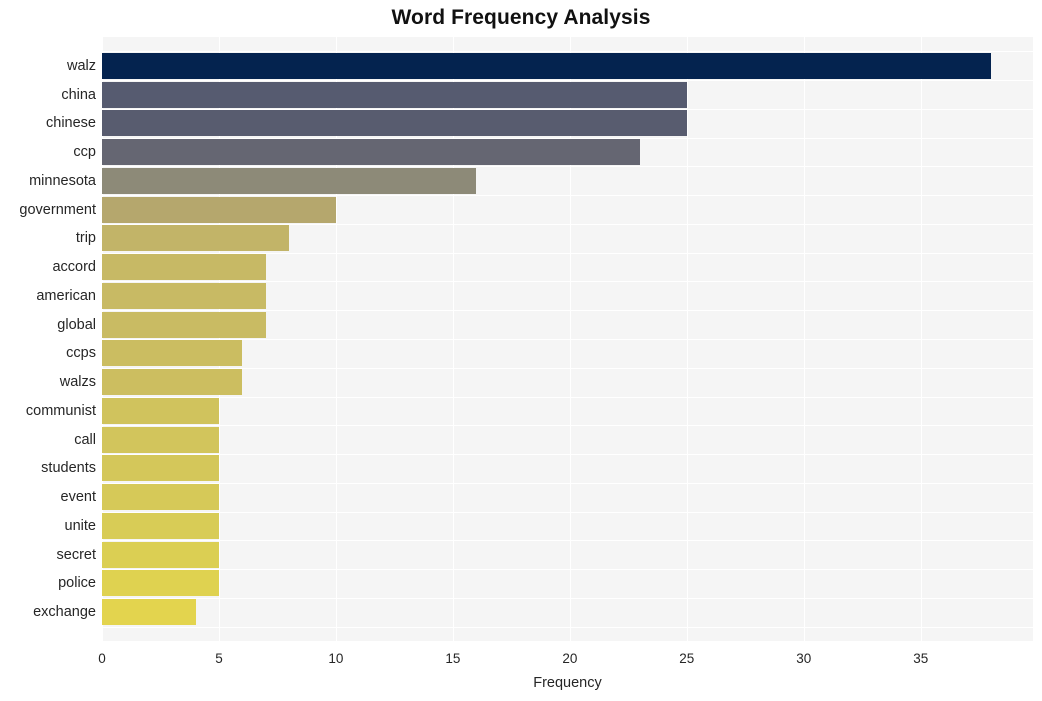 This screenshot has height=701, width=1042. What do you see at coordinates (71, 123) in the screenshot?
I see `y-tick-label: chinese` at bounding box center [71, 123].